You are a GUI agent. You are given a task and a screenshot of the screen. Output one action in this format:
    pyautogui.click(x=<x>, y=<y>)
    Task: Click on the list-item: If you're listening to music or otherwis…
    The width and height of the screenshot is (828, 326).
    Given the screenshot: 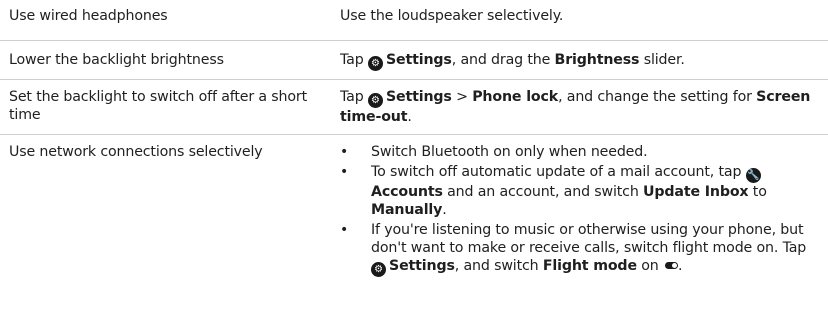 What is the action you would take?
    pyautogui.click(x=581, y=249)
    